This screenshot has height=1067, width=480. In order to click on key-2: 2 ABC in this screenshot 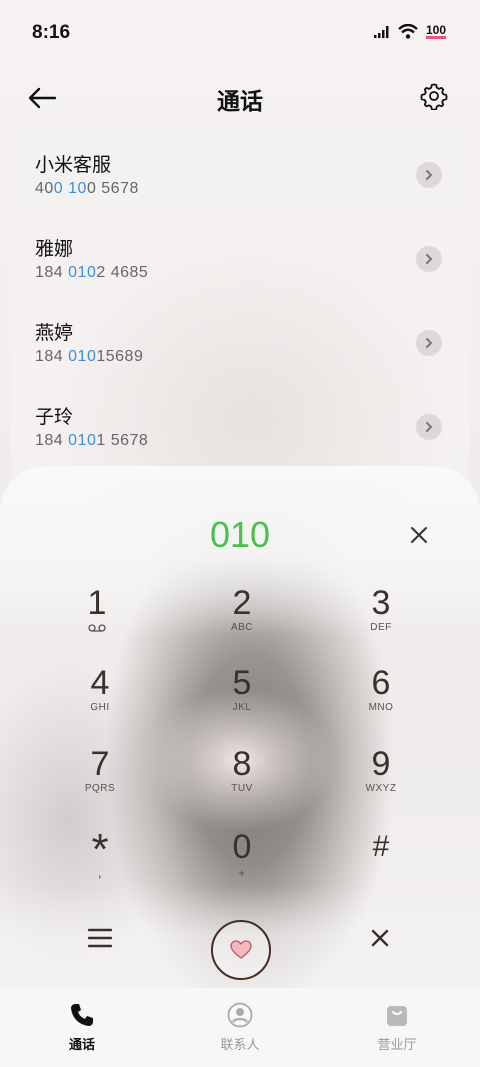, I will do `click(242, 619)`.